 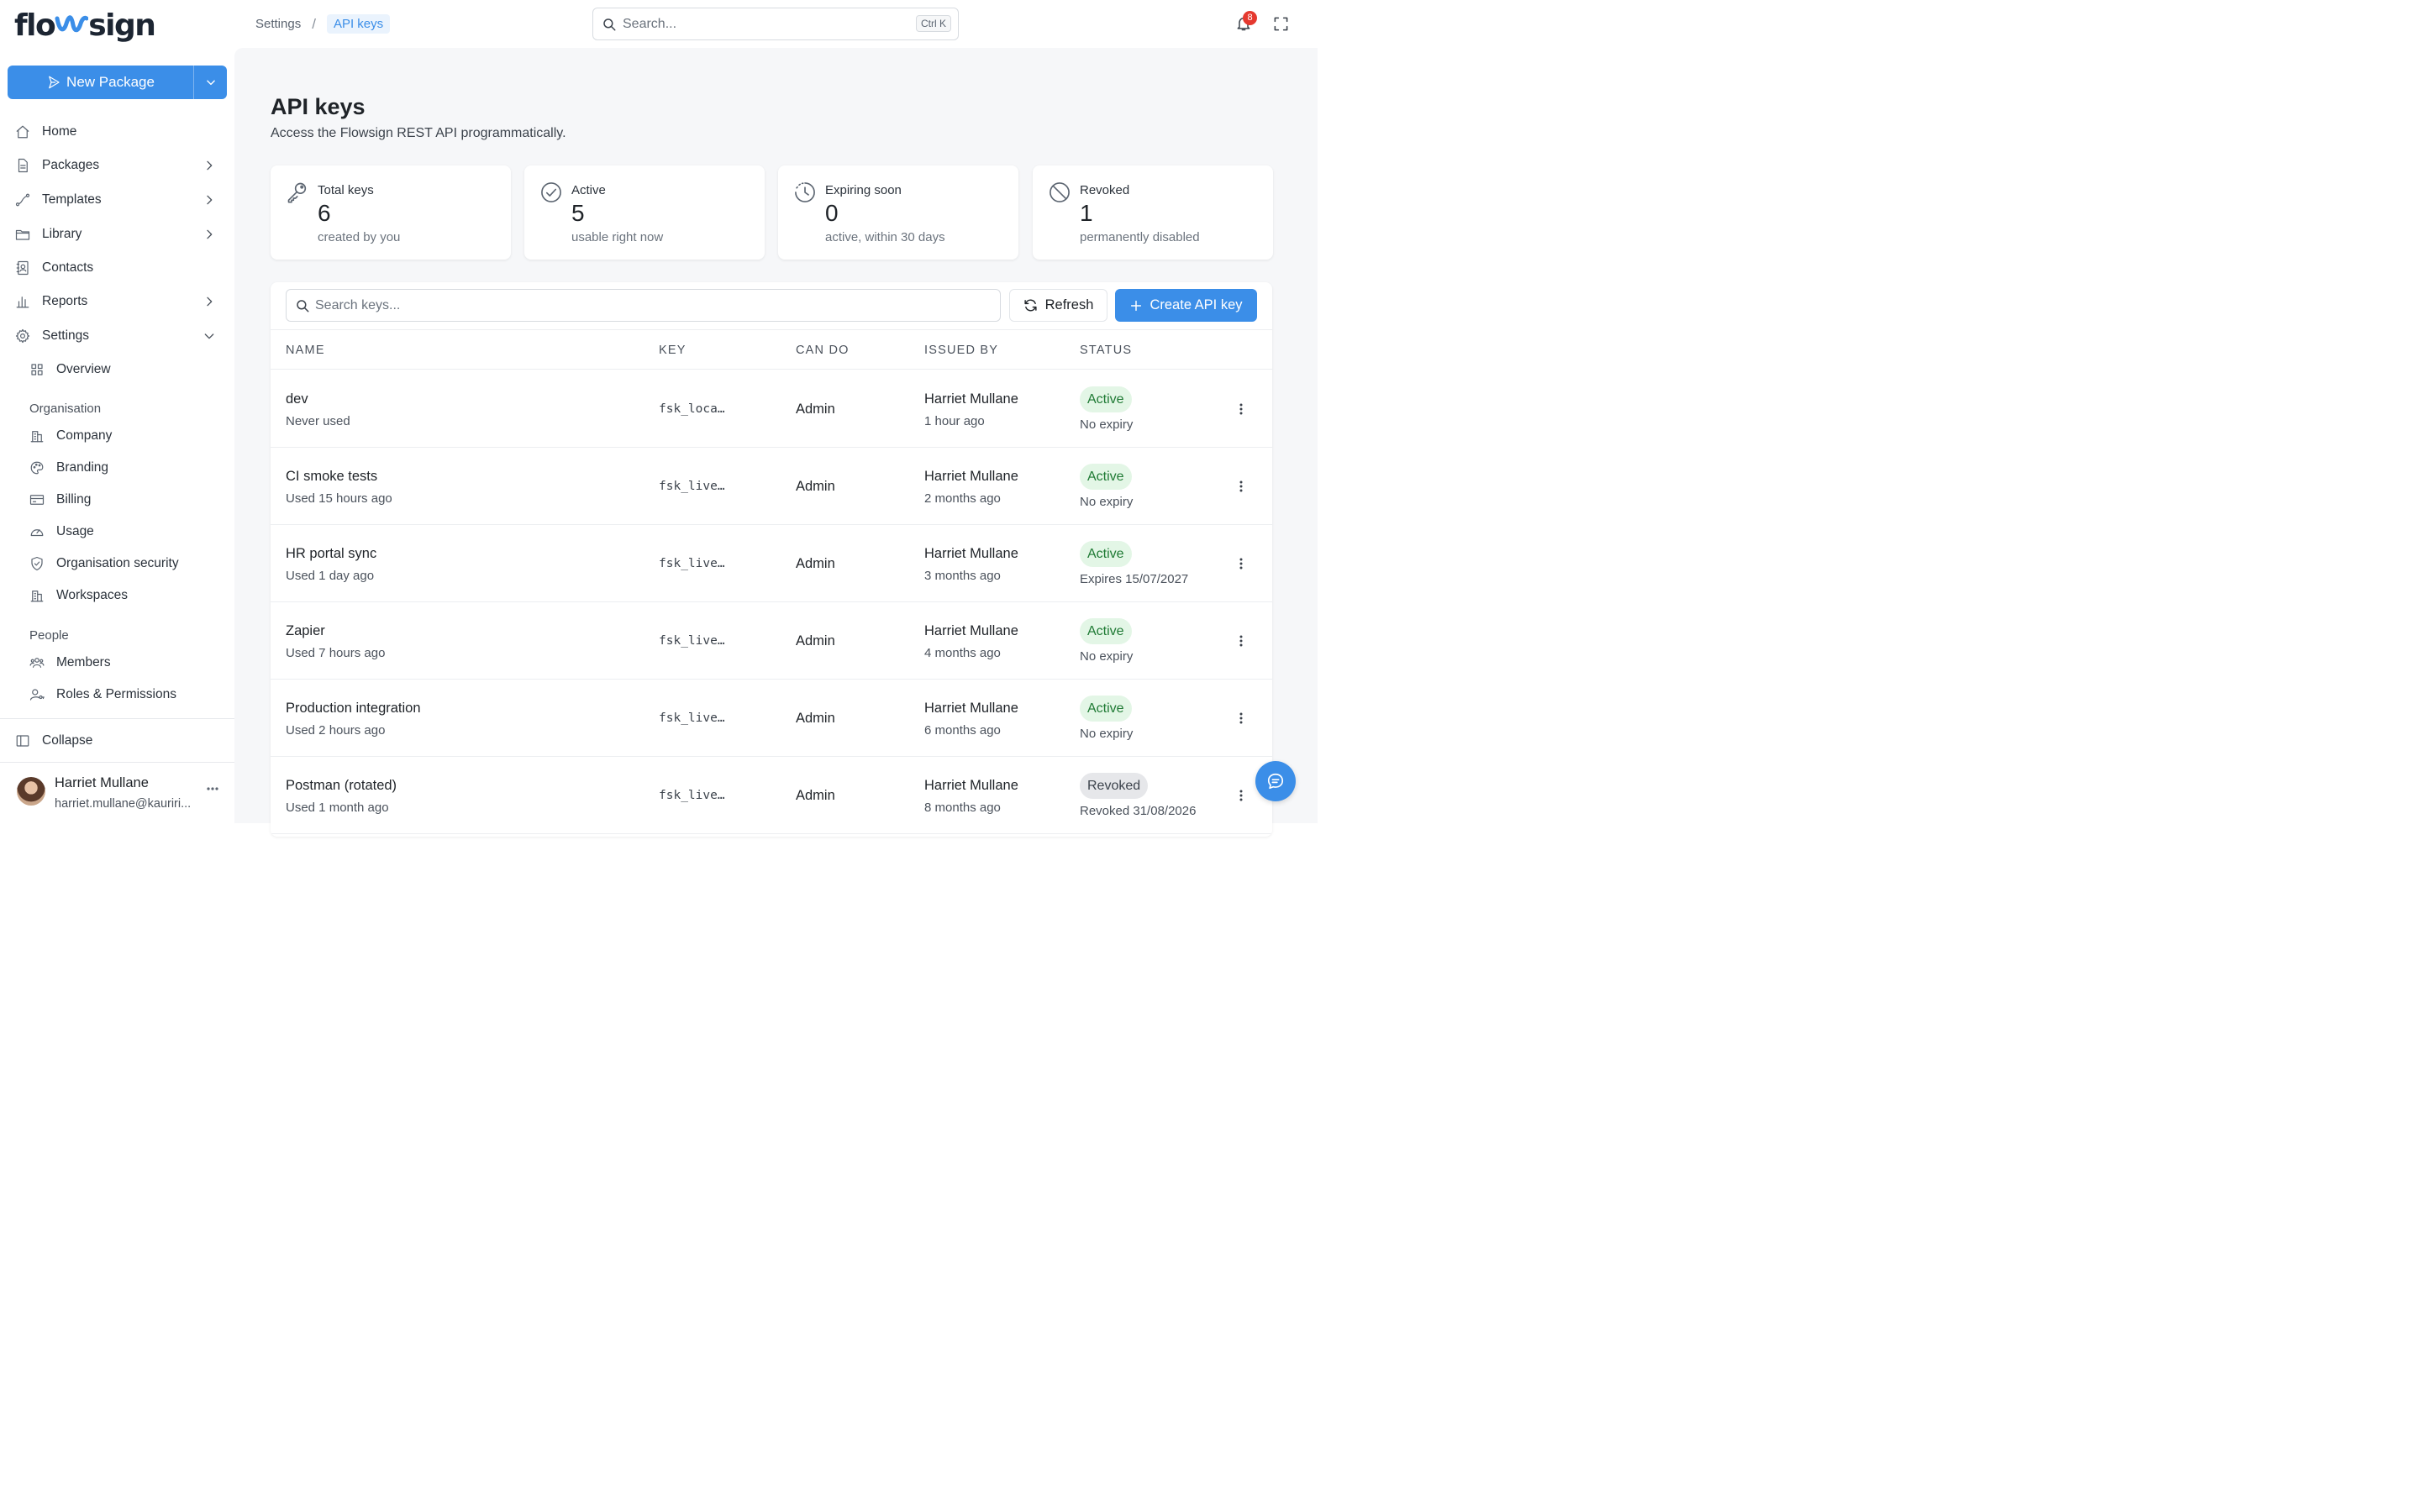 I want to click on key-name: HR portal sync, so click(x=331, y=553).